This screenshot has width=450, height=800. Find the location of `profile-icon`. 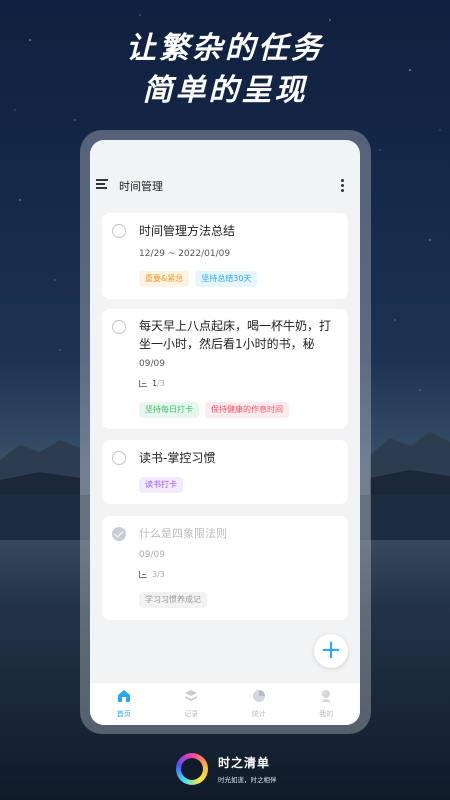

profile-icon is located at coordinates (326, 696).